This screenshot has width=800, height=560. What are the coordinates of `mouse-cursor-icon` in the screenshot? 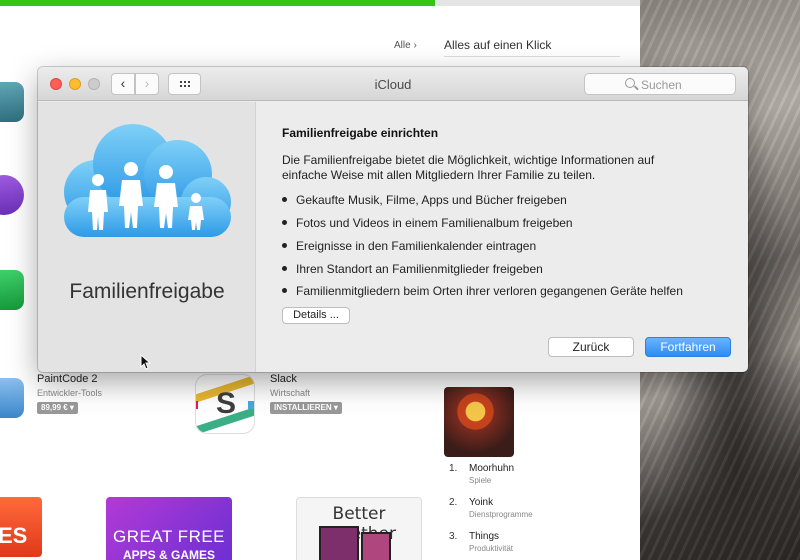 It's located at (146, 362).